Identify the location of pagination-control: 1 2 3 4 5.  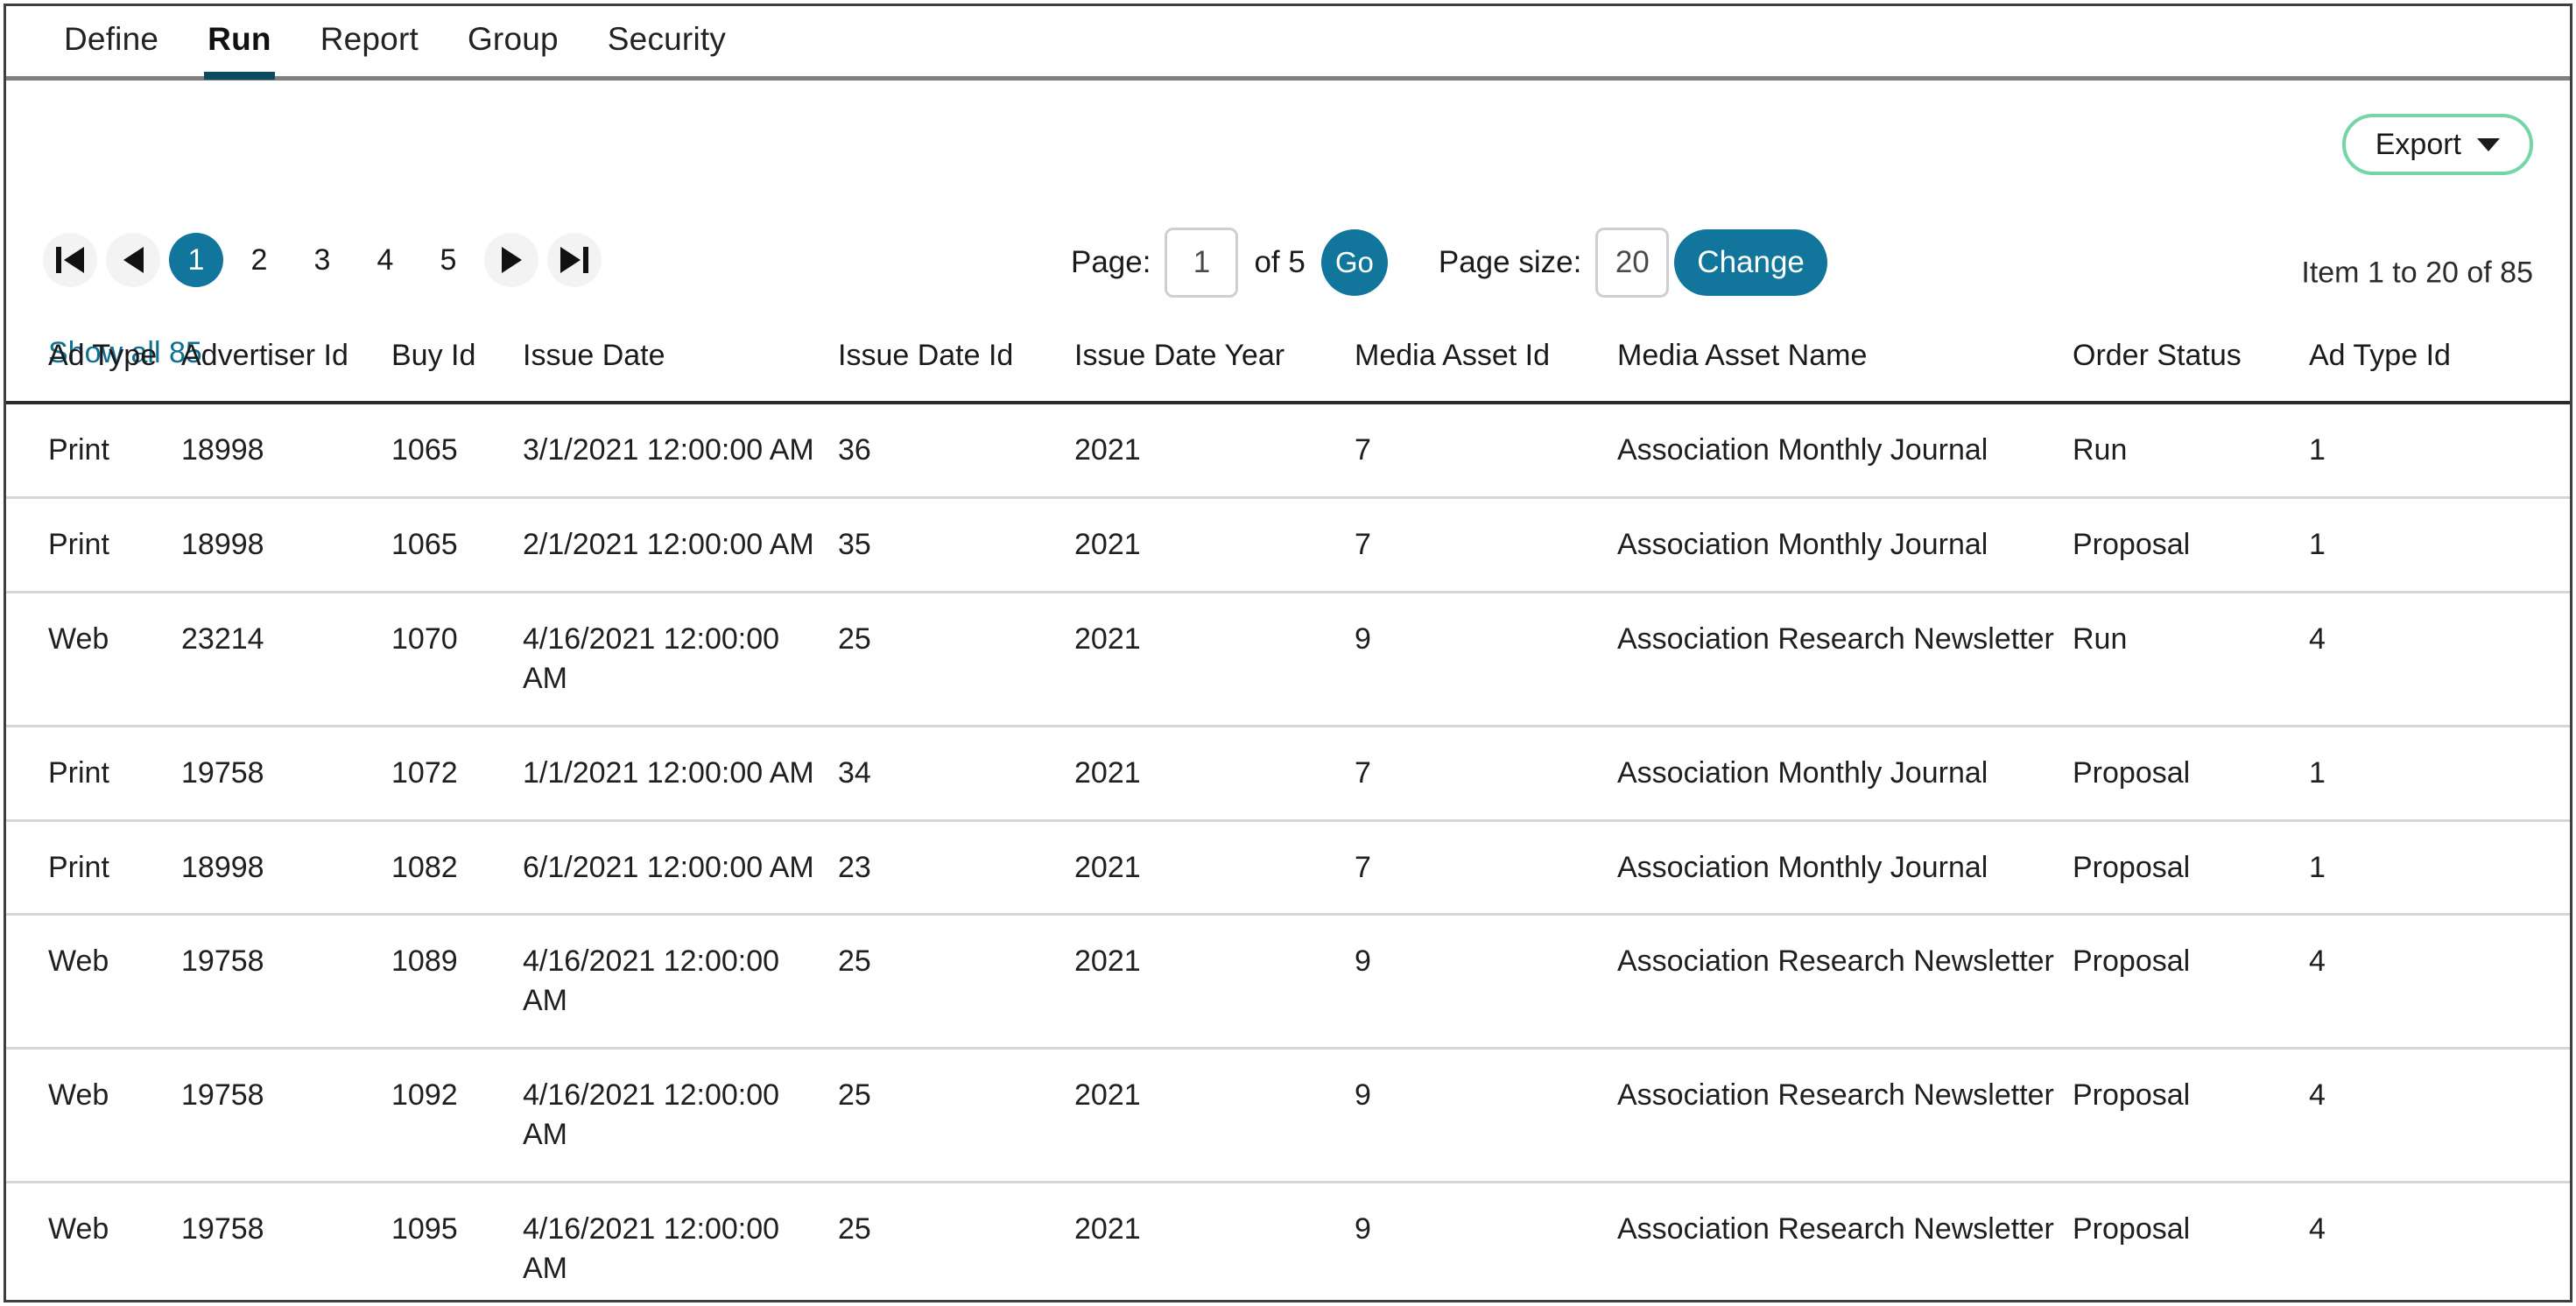
(326, 260).